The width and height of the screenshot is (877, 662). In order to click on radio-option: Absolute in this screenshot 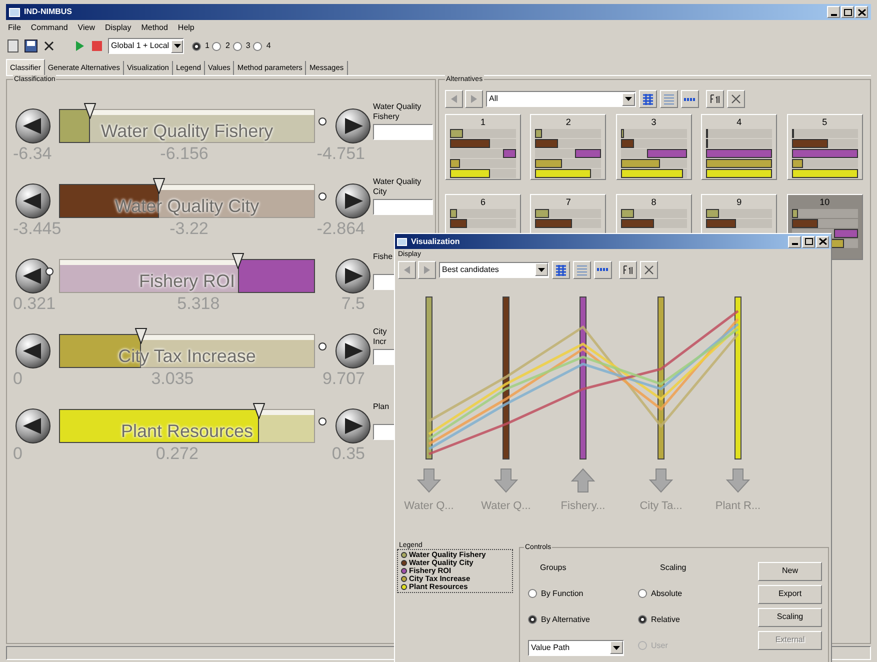, I will do `click(688, 594)`.